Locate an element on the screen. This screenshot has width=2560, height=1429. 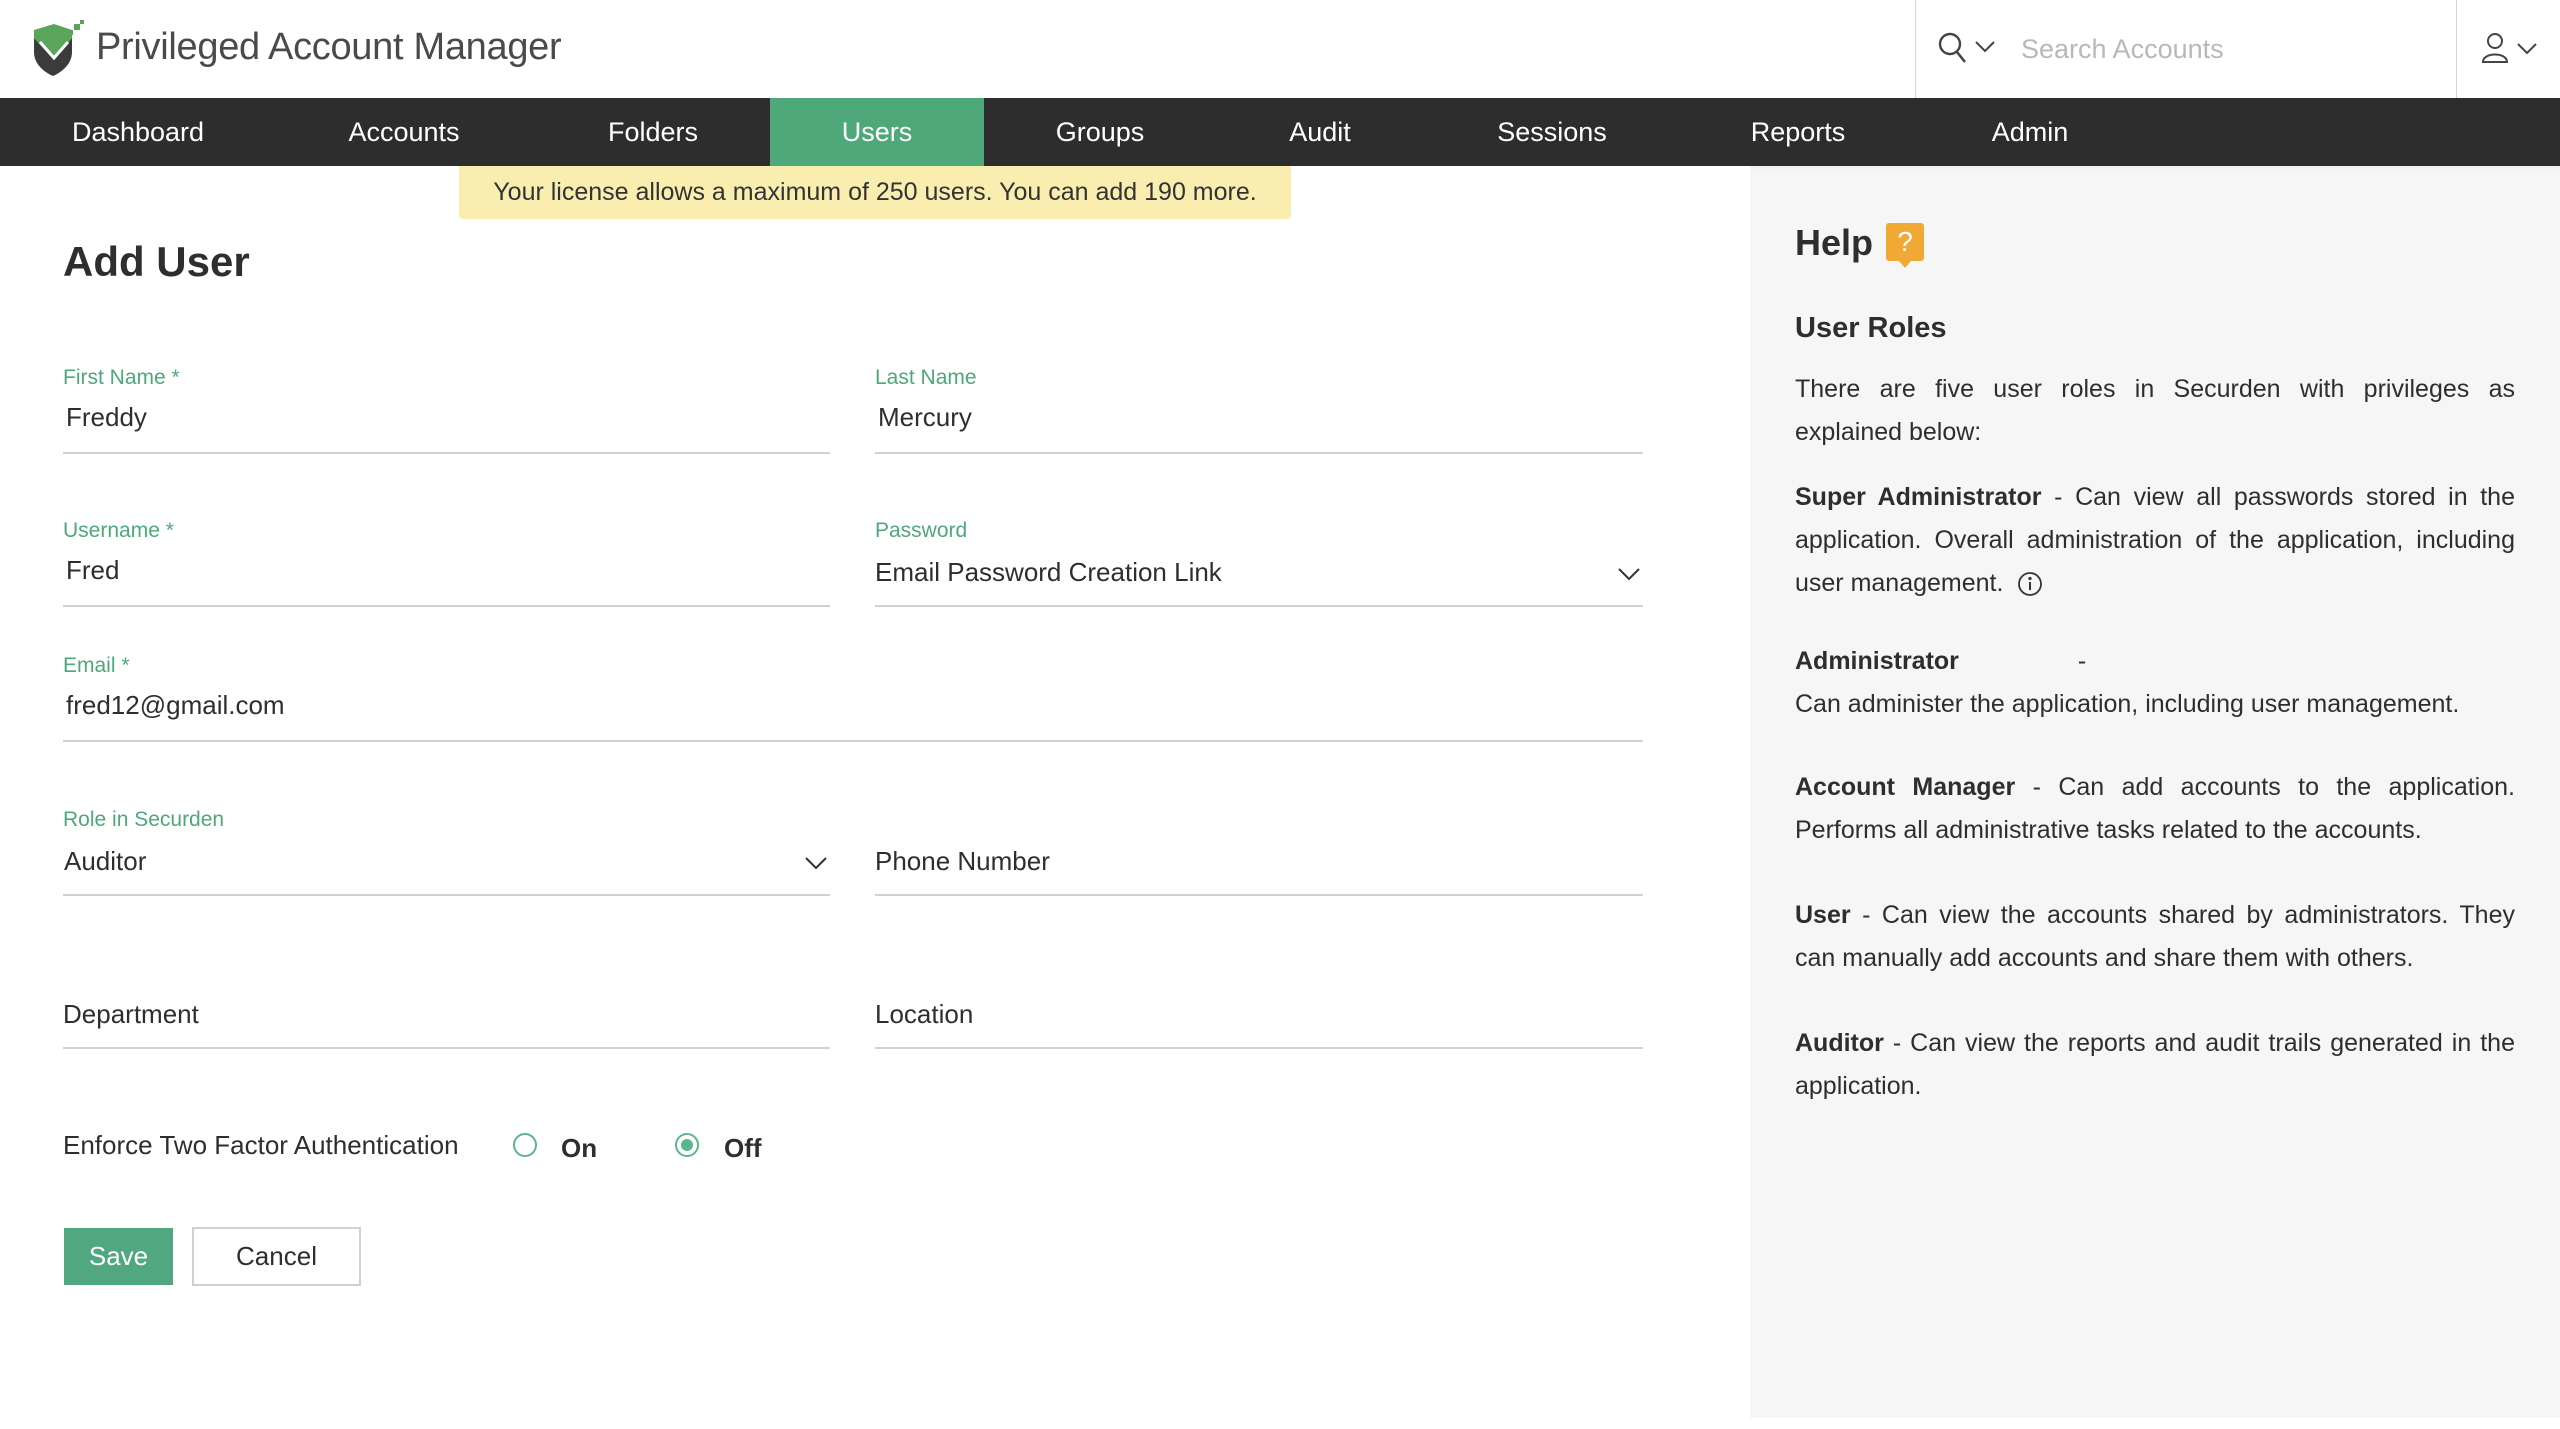
role-label: Role in Securden is located at coordinates (144, 819).